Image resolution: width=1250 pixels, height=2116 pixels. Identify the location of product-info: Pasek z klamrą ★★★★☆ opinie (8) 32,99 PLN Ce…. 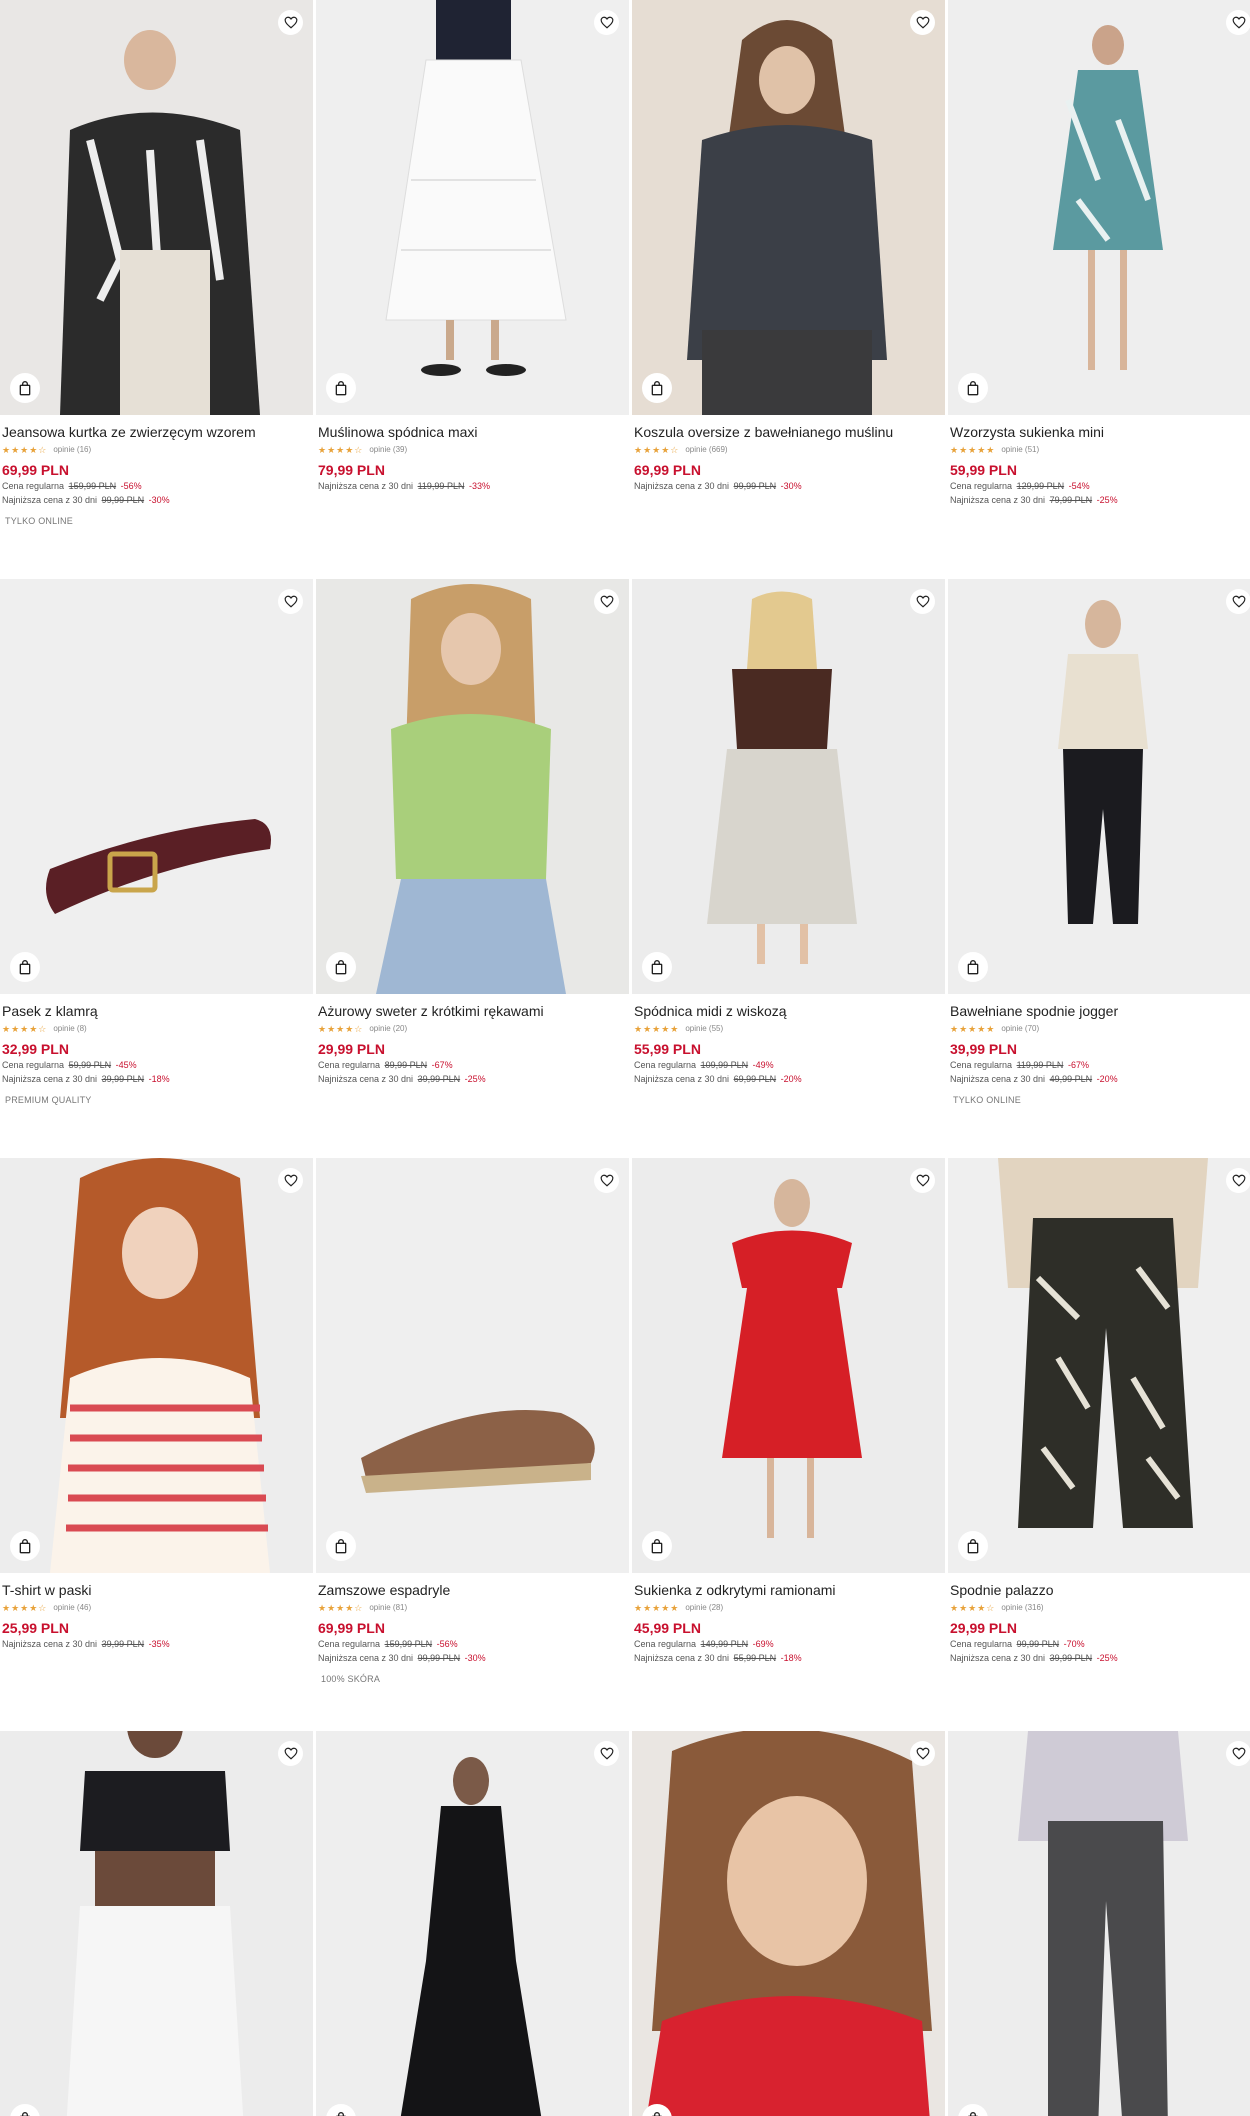
(156, 1049).